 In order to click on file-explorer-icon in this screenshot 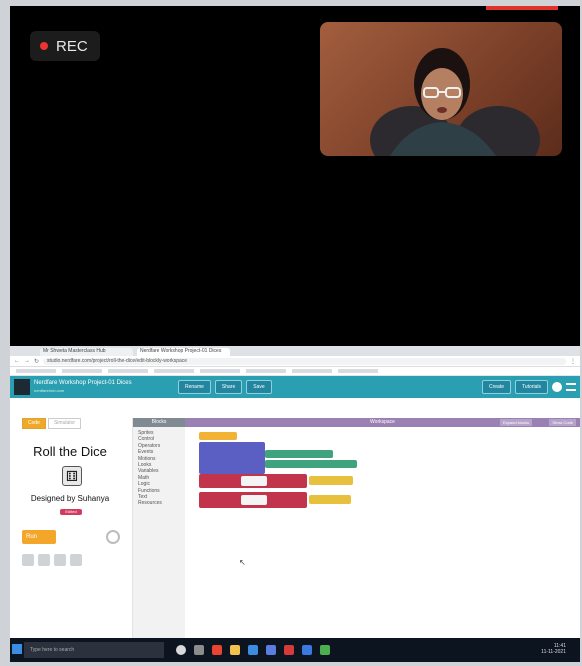, I will do `click(235, 650)`.